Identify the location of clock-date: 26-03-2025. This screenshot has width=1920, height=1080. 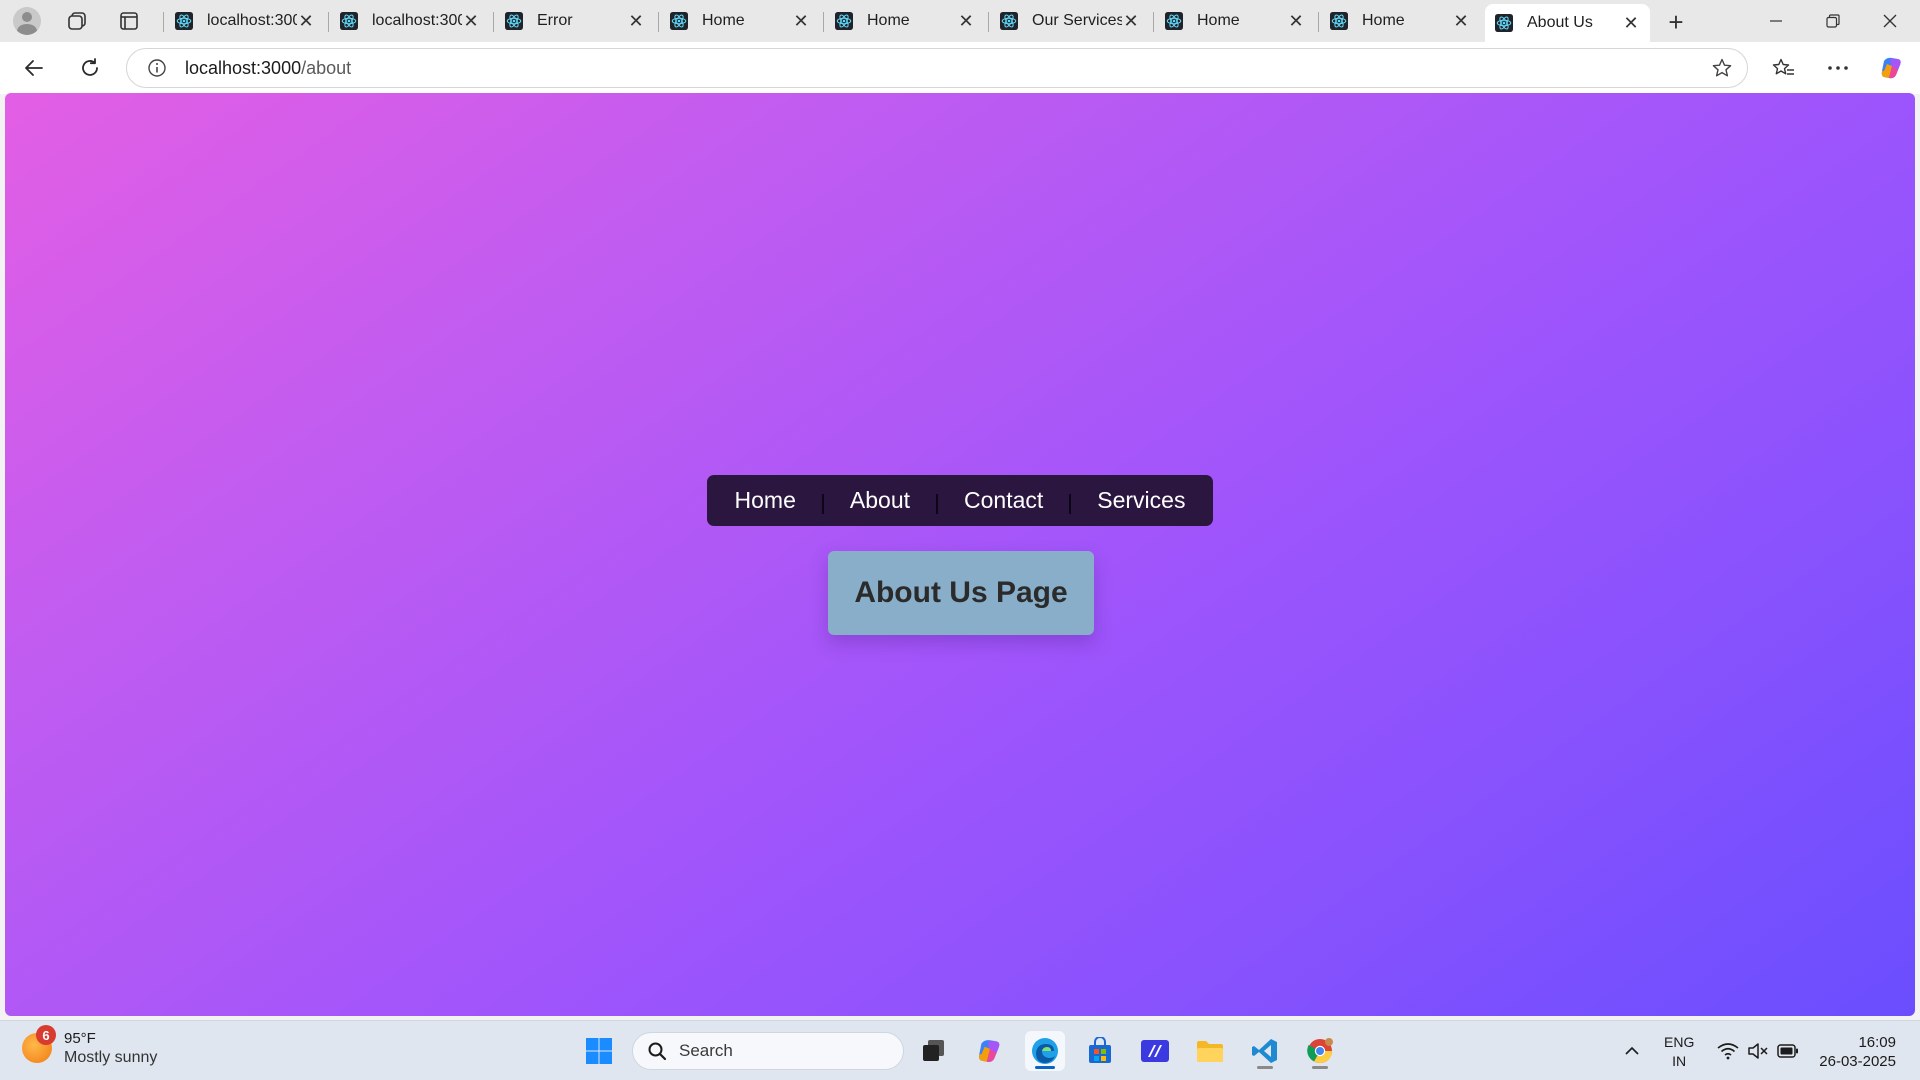
(1857, 1061).